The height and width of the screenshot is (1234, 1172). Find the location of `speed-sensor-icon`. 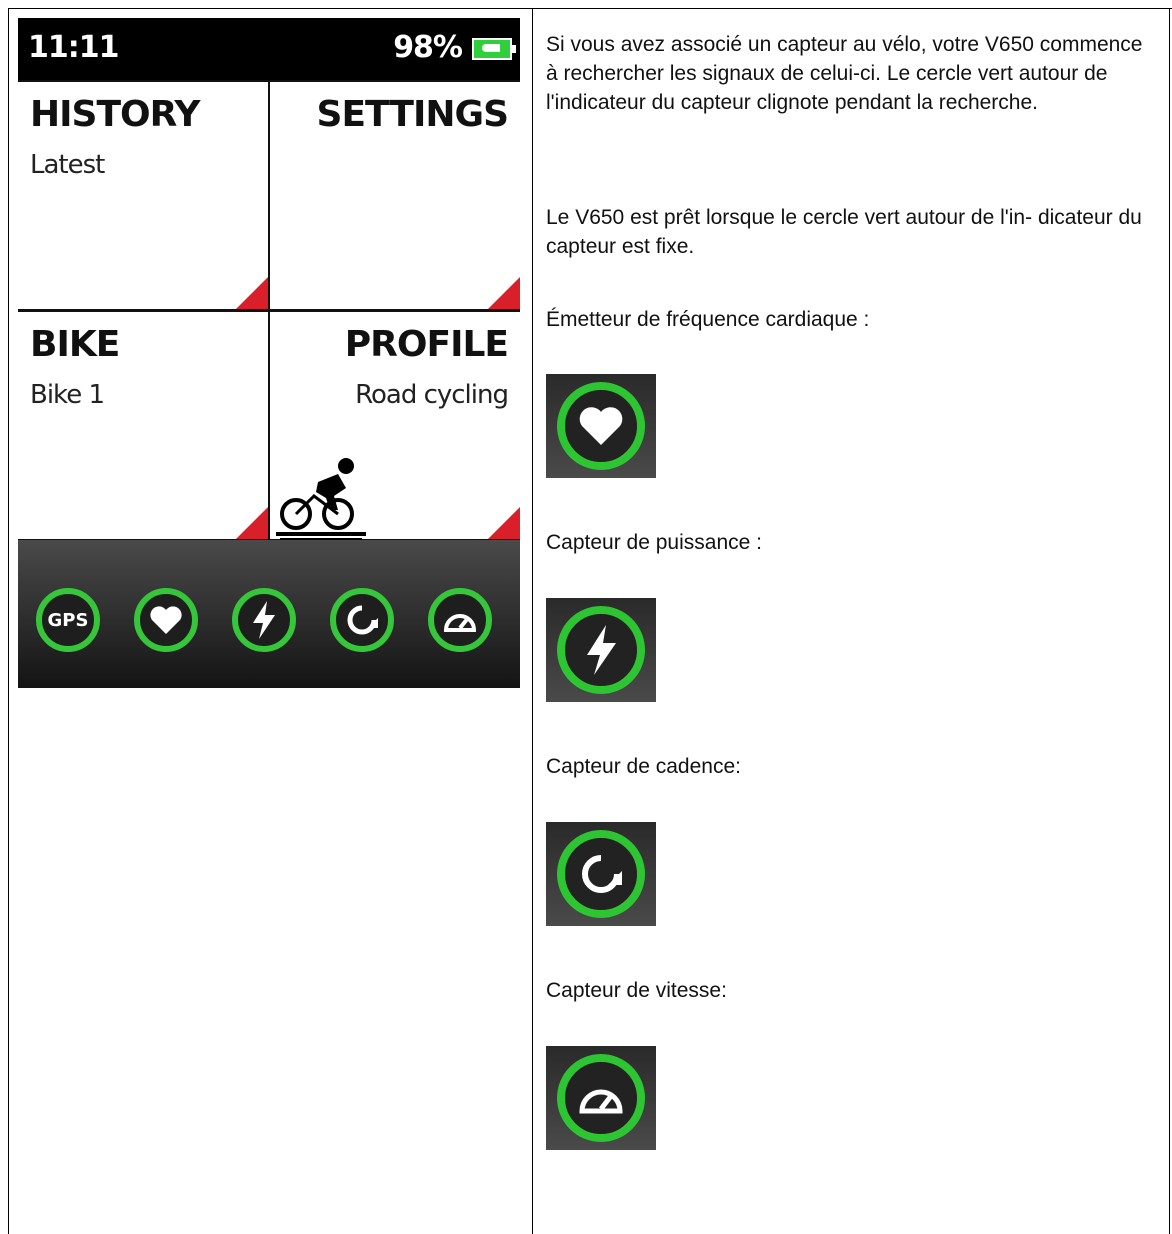

speed-sensor-icon is located at coordinates (460, 620).